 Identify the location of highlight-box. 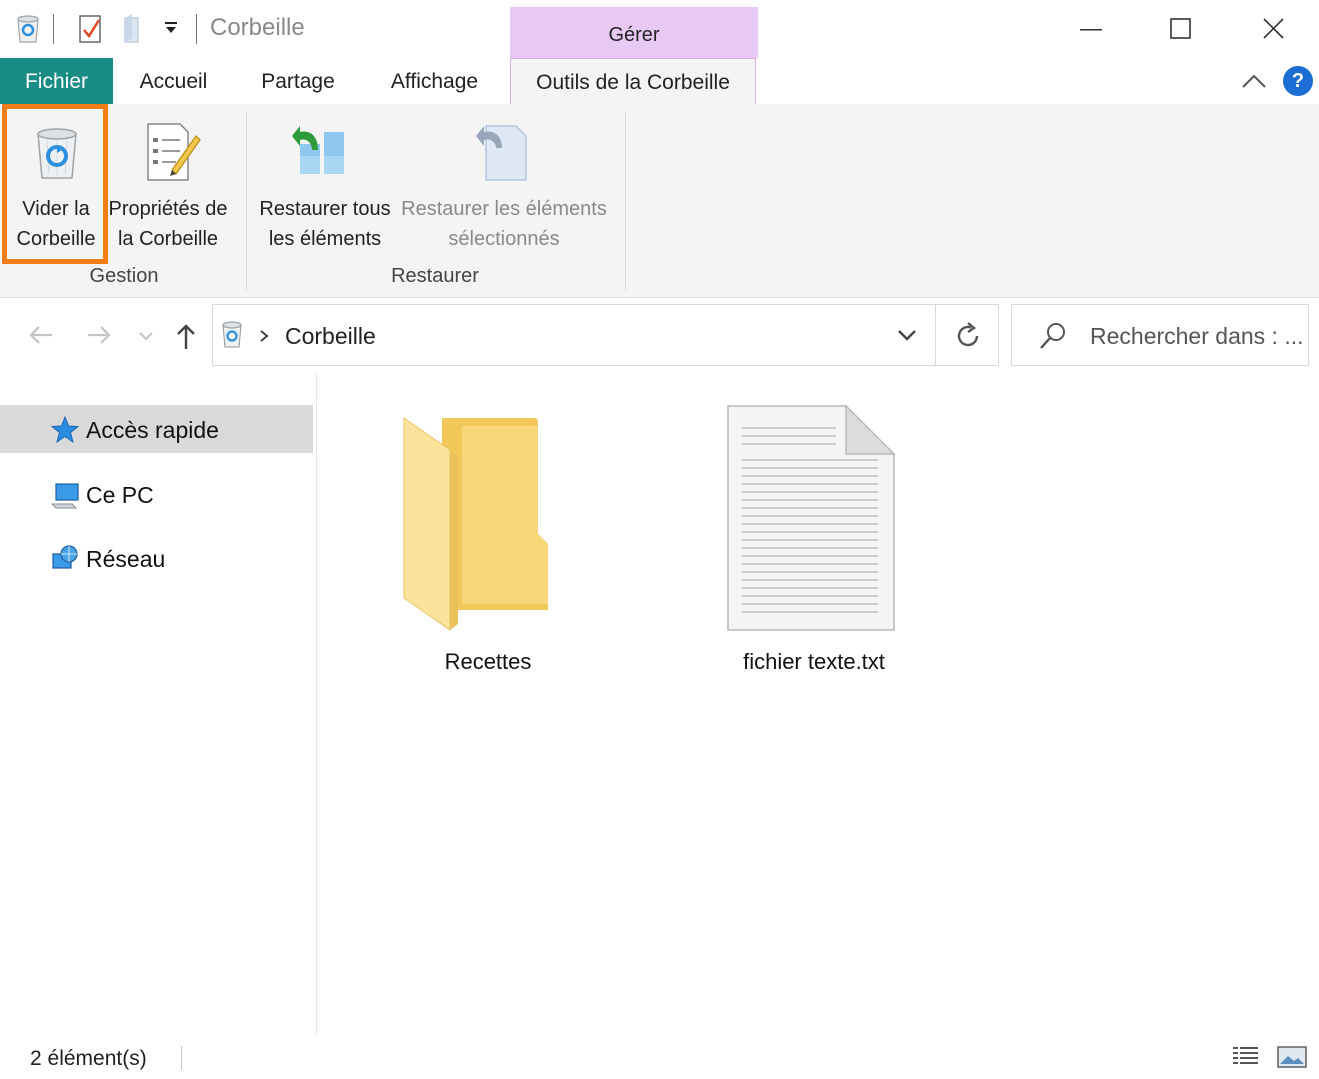
(55, 184).